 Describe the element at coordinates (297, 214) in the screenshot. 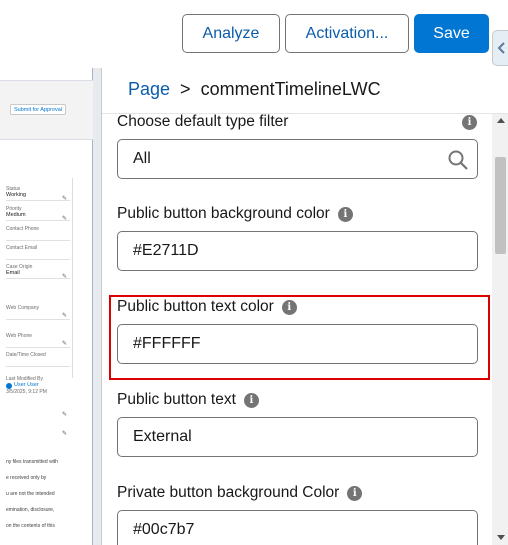

I see `field-label: Public button background color i` at that location.